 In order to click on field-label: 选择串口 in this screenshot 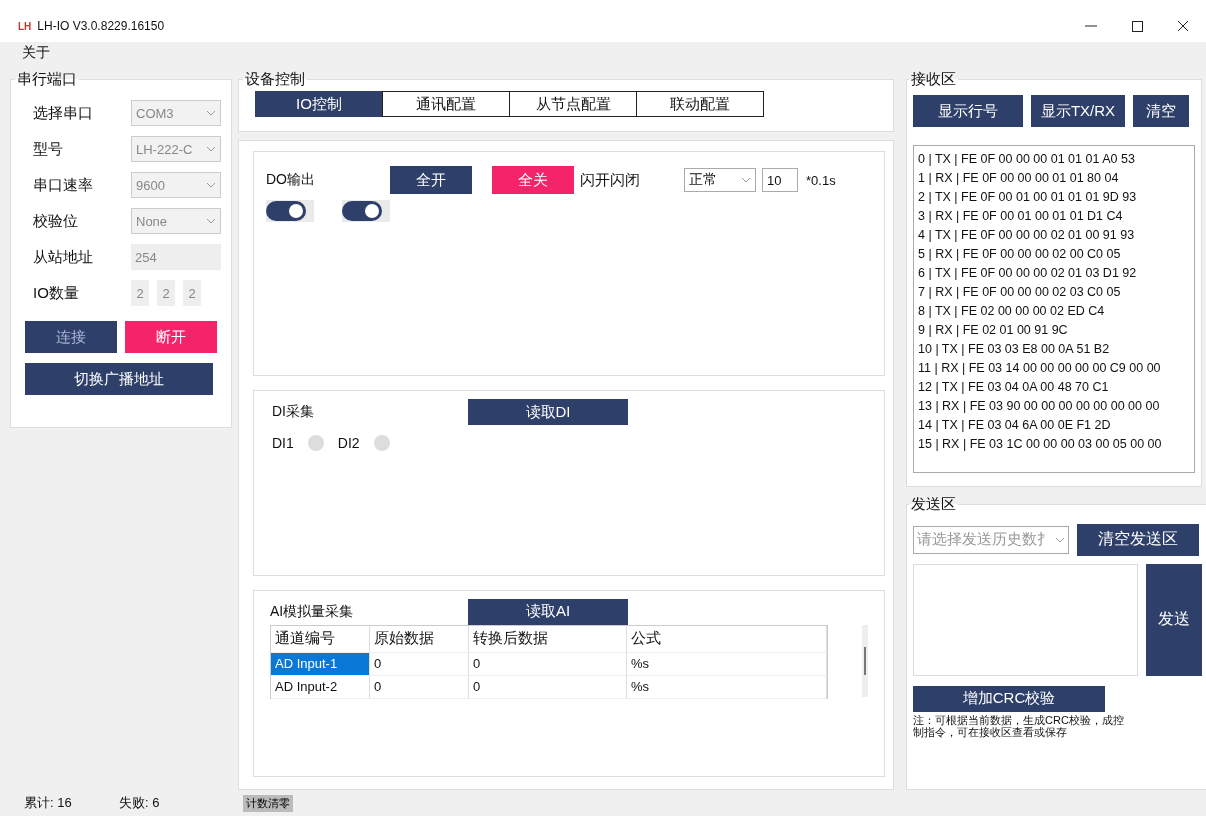, I will do `click(63, 113)`.